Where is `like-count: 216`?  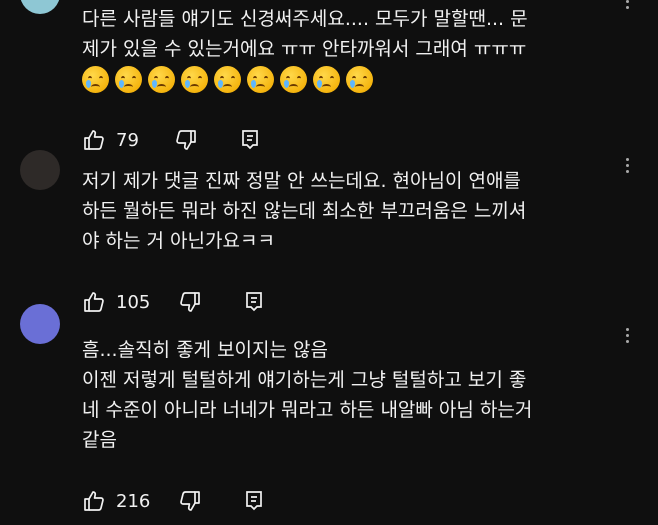
like-count: 216 is located at coordinates (133, 501).